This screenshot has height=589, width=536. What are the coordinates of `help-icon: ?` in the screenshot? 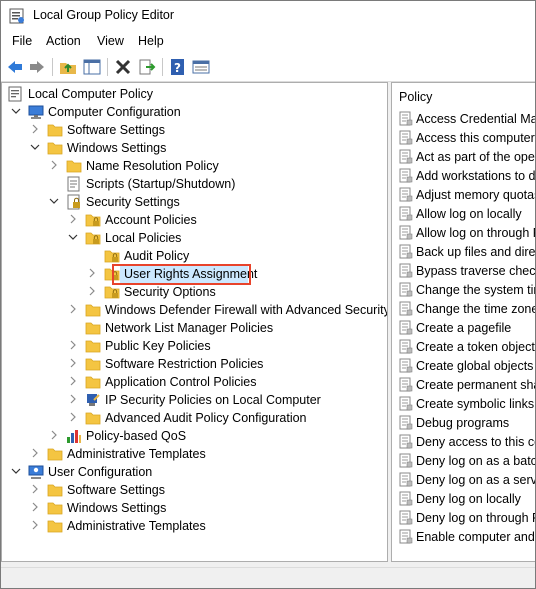 It's located at (178, 67).